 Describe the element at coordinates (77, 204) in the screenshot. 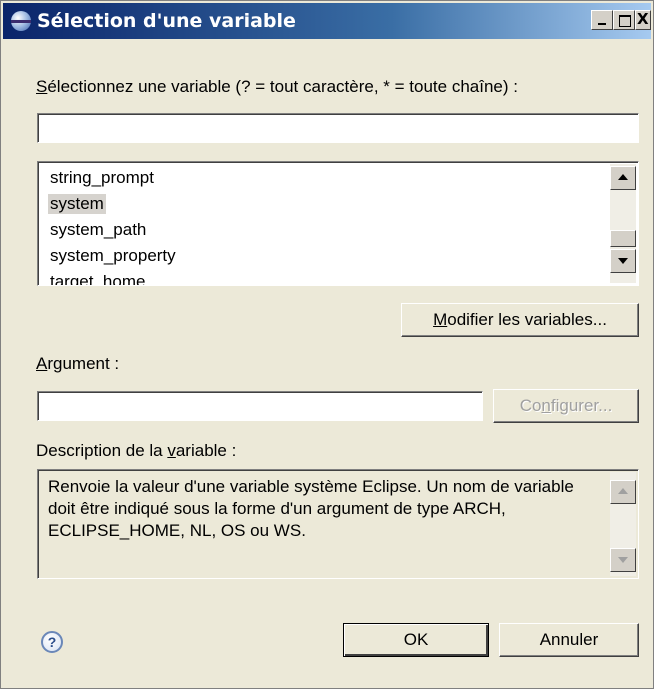

I see `list-item: system` at that location.